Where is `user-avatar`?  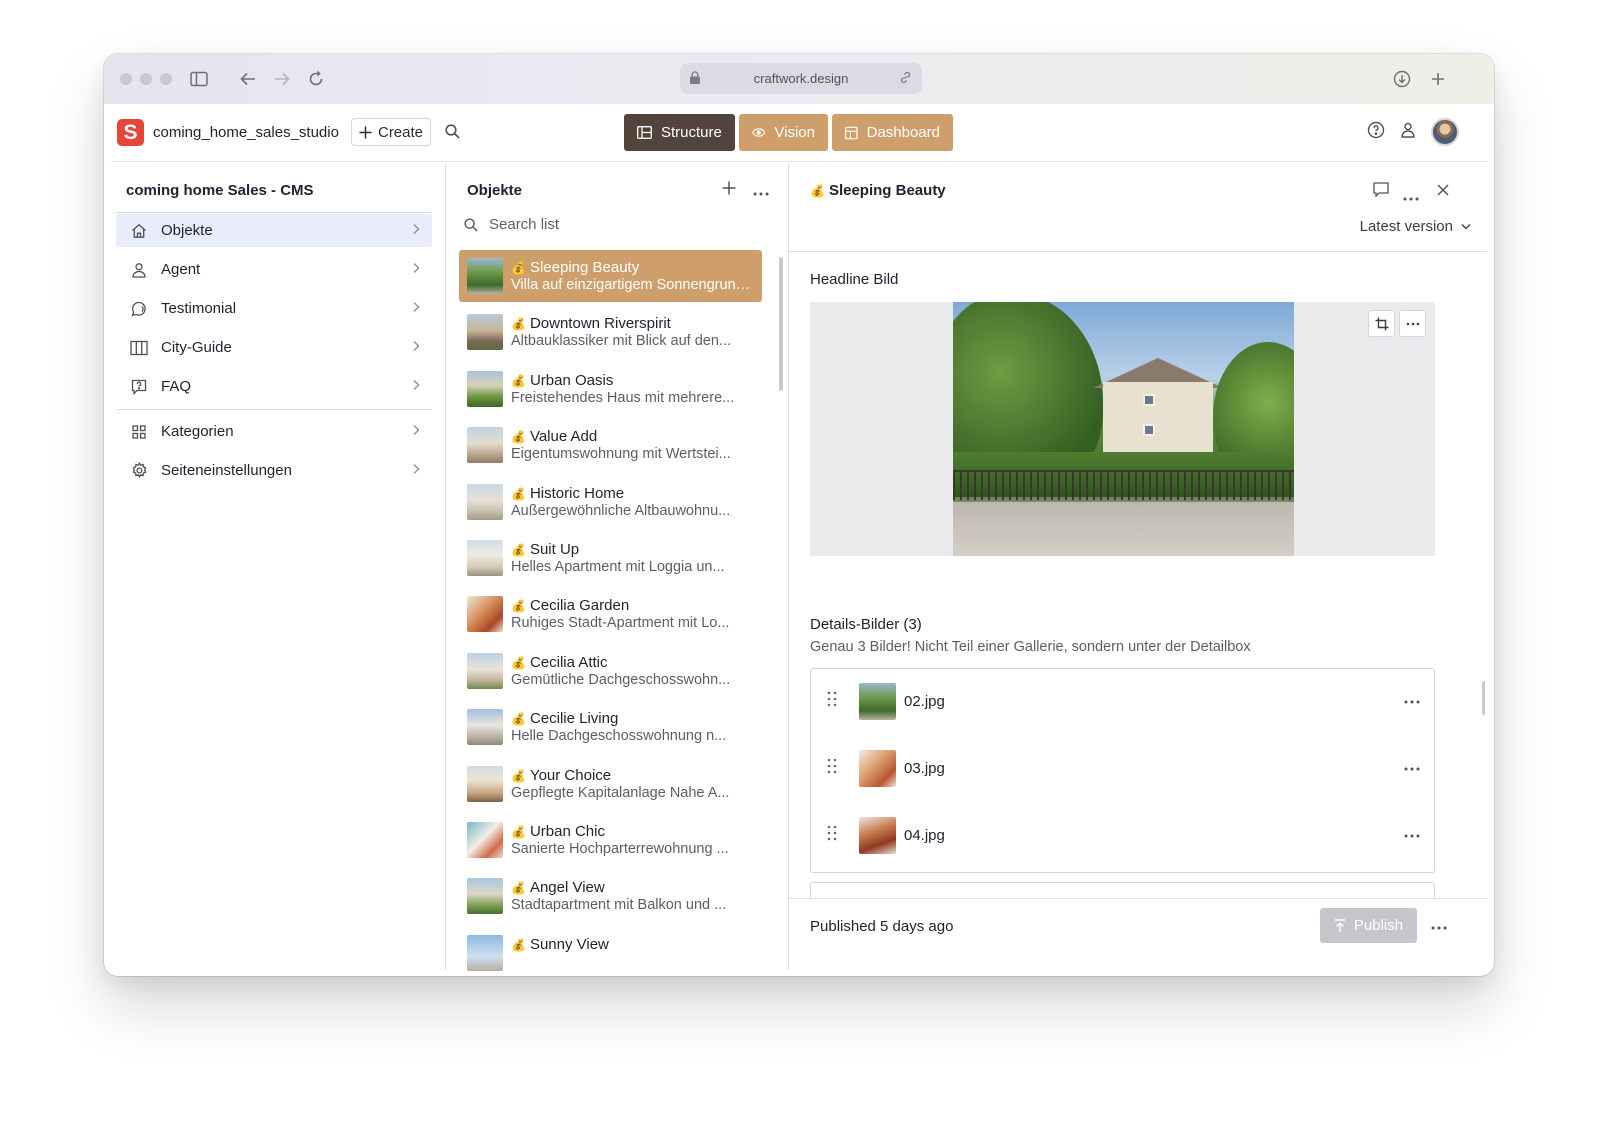 user-avatar is located at coordinates (1445, 132).